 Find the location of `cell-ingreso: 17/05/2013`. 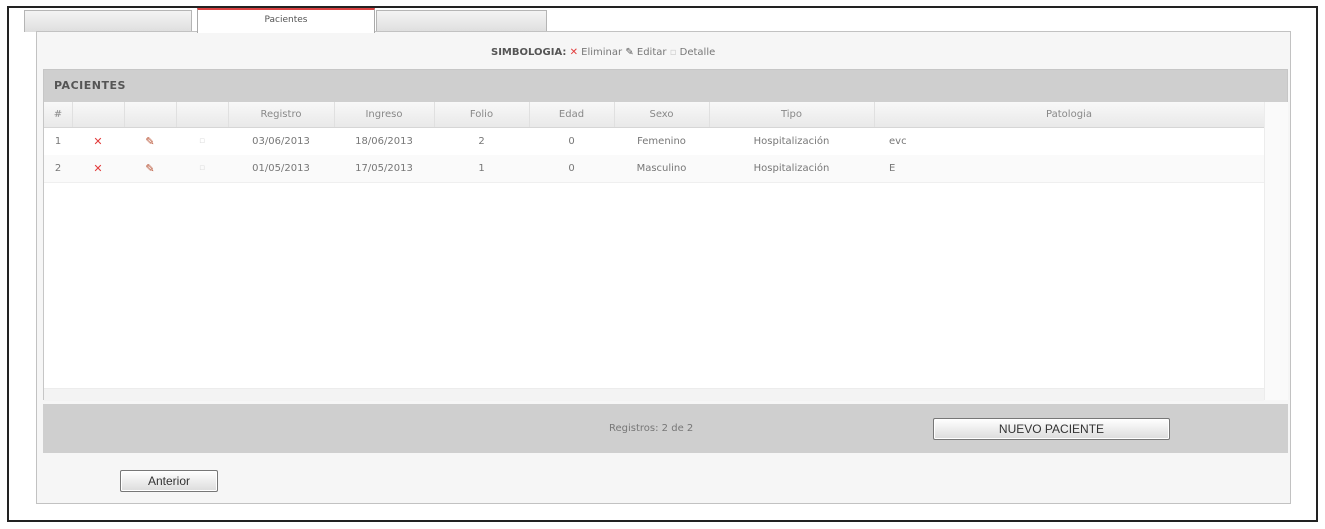

cell-ingreso: 17/05/2013 is located at coordinates (384, 168).